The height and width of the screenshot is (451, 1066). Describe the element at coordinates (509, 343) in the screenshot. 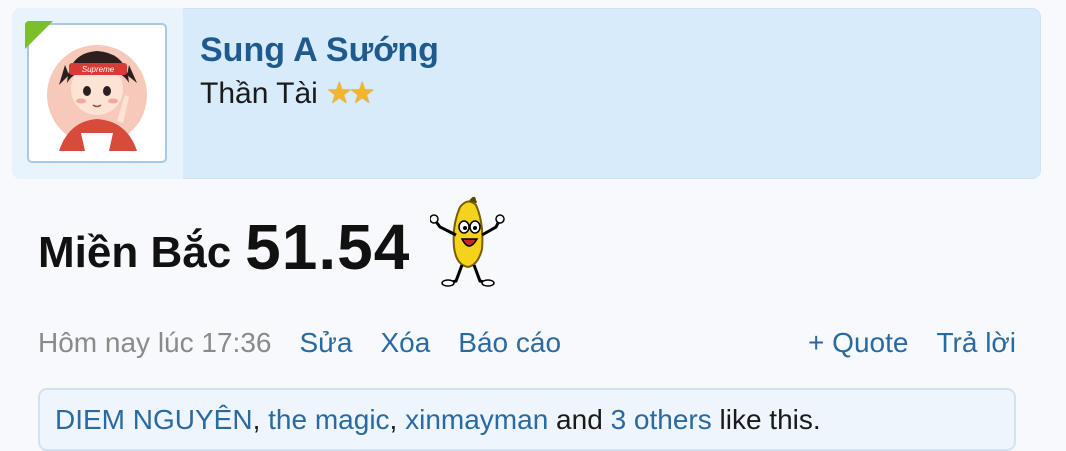

I see `report-link: Báo cáo` at that location.